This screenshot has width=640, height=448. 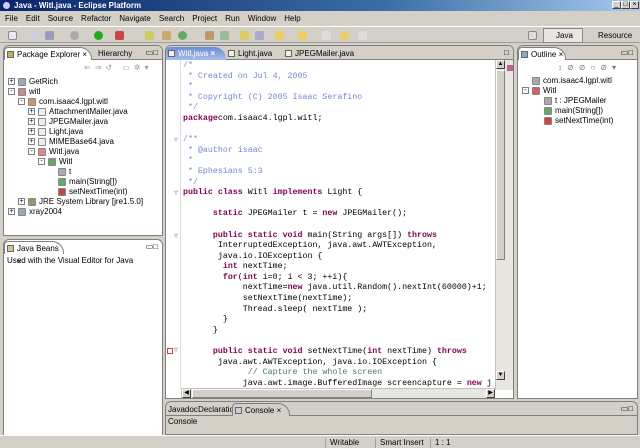 What do you see at coordinates (49, 35) in the screenshot?
I see `print-icon` at bounding box center [49, 35].